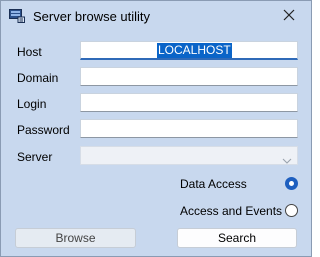 This screenshot has height=257, width=320. I want to click on data-access-label: Data Access, so click(213, 184).